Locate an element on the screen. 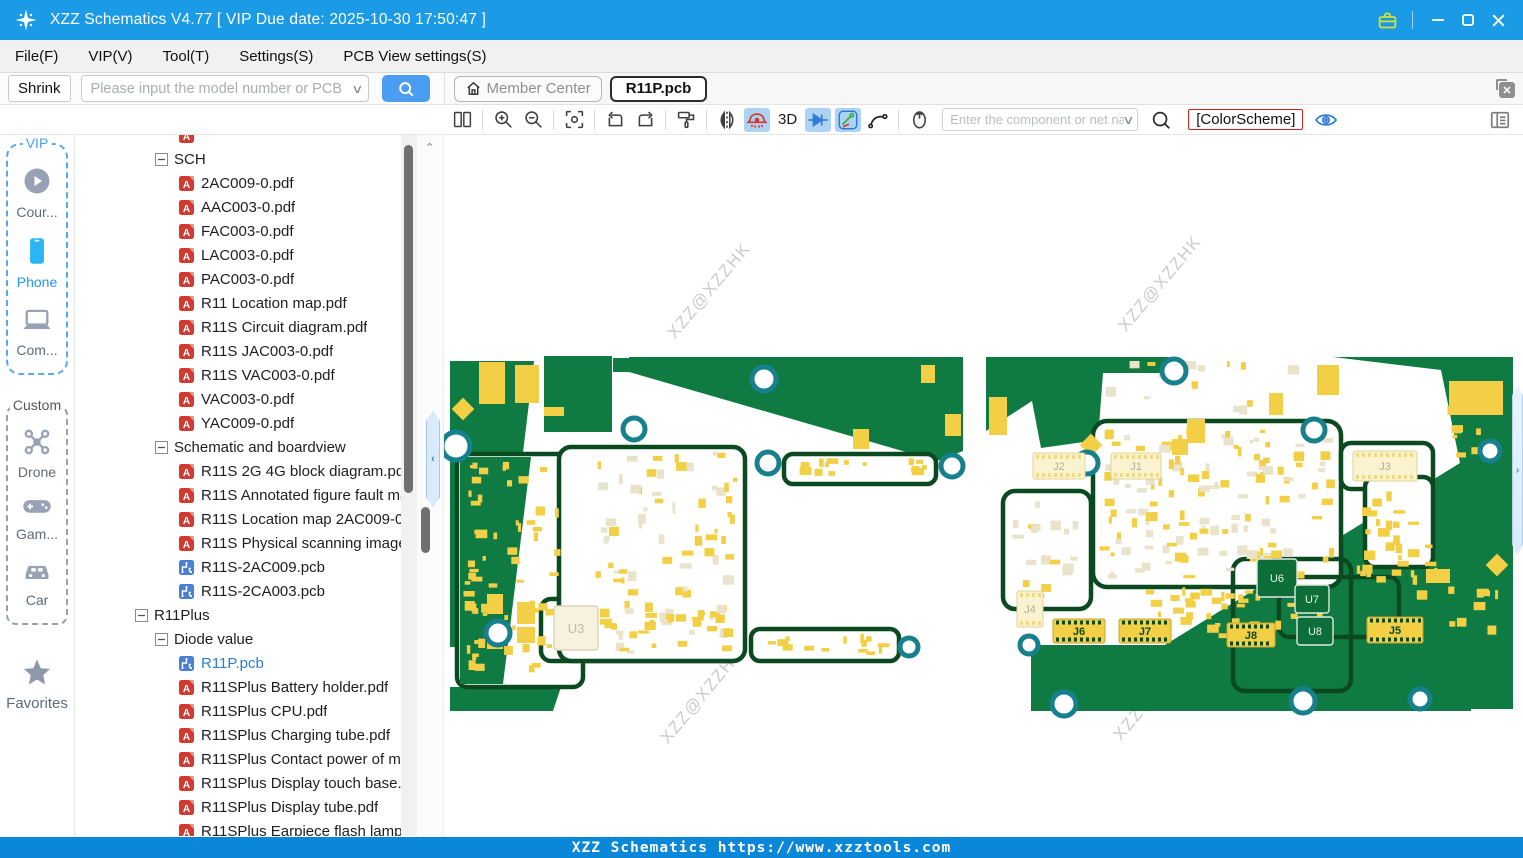  tree-scrollbar is located at coordinates (409, 485).